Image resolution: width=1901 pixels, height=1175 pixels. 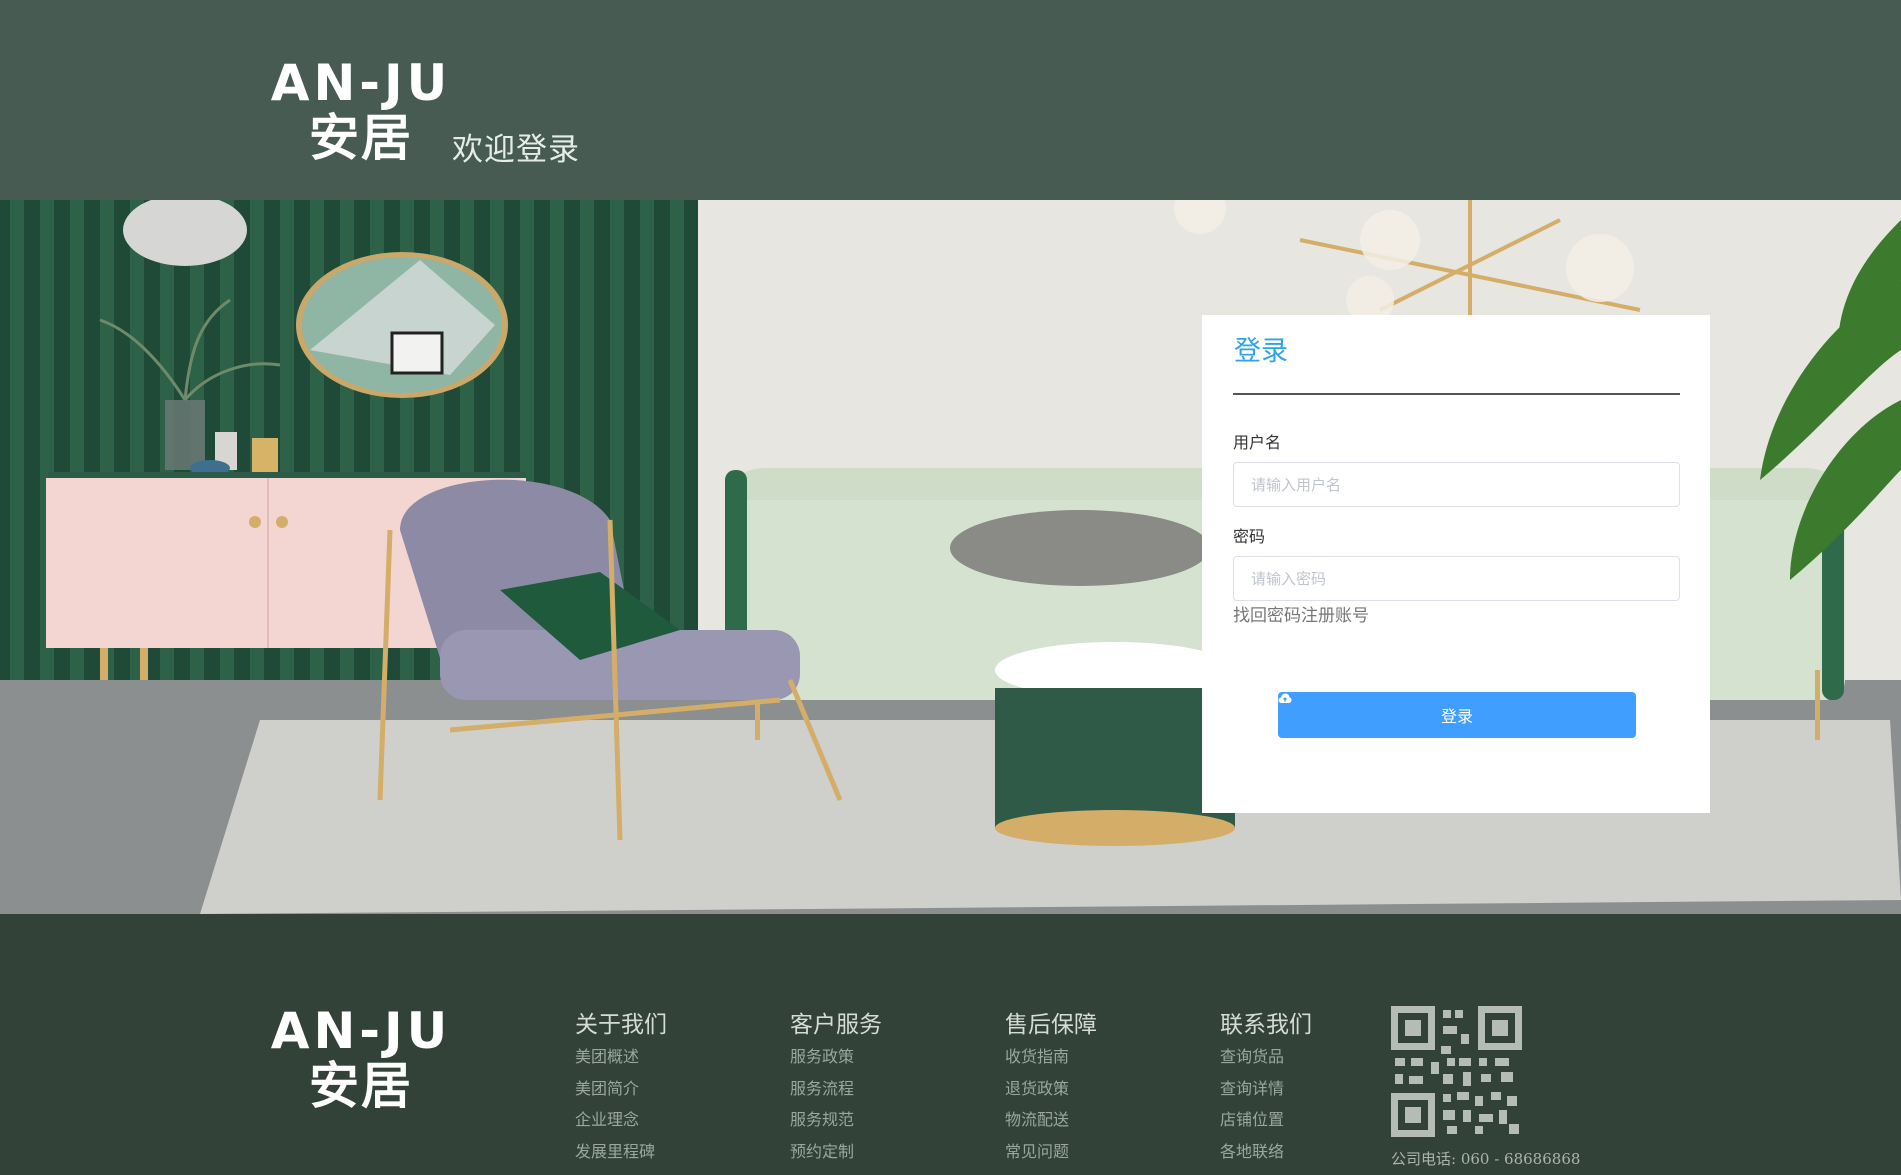 What do you see at coordinates (1051, 1025) in the screenshot?
I see `footer-column-title: 售后保障` at bounding box center [1051, 1025].